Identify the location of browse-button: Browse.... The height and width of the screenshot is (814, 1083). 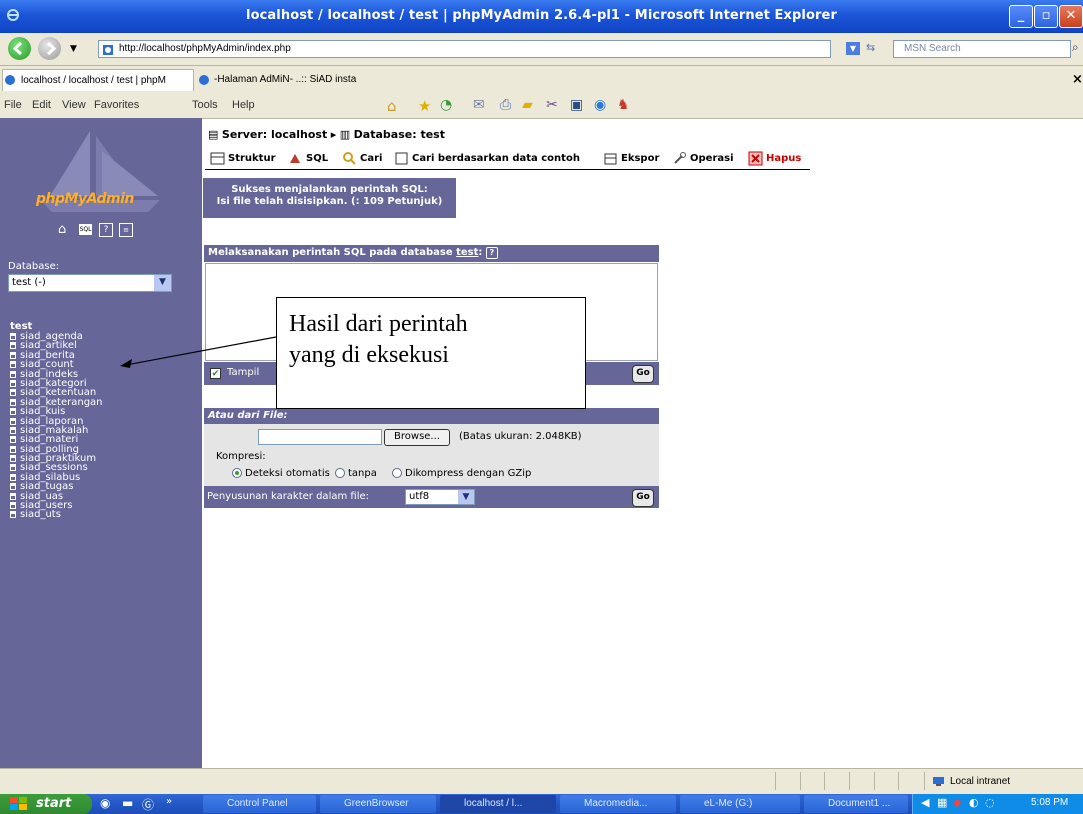
(417, 437).